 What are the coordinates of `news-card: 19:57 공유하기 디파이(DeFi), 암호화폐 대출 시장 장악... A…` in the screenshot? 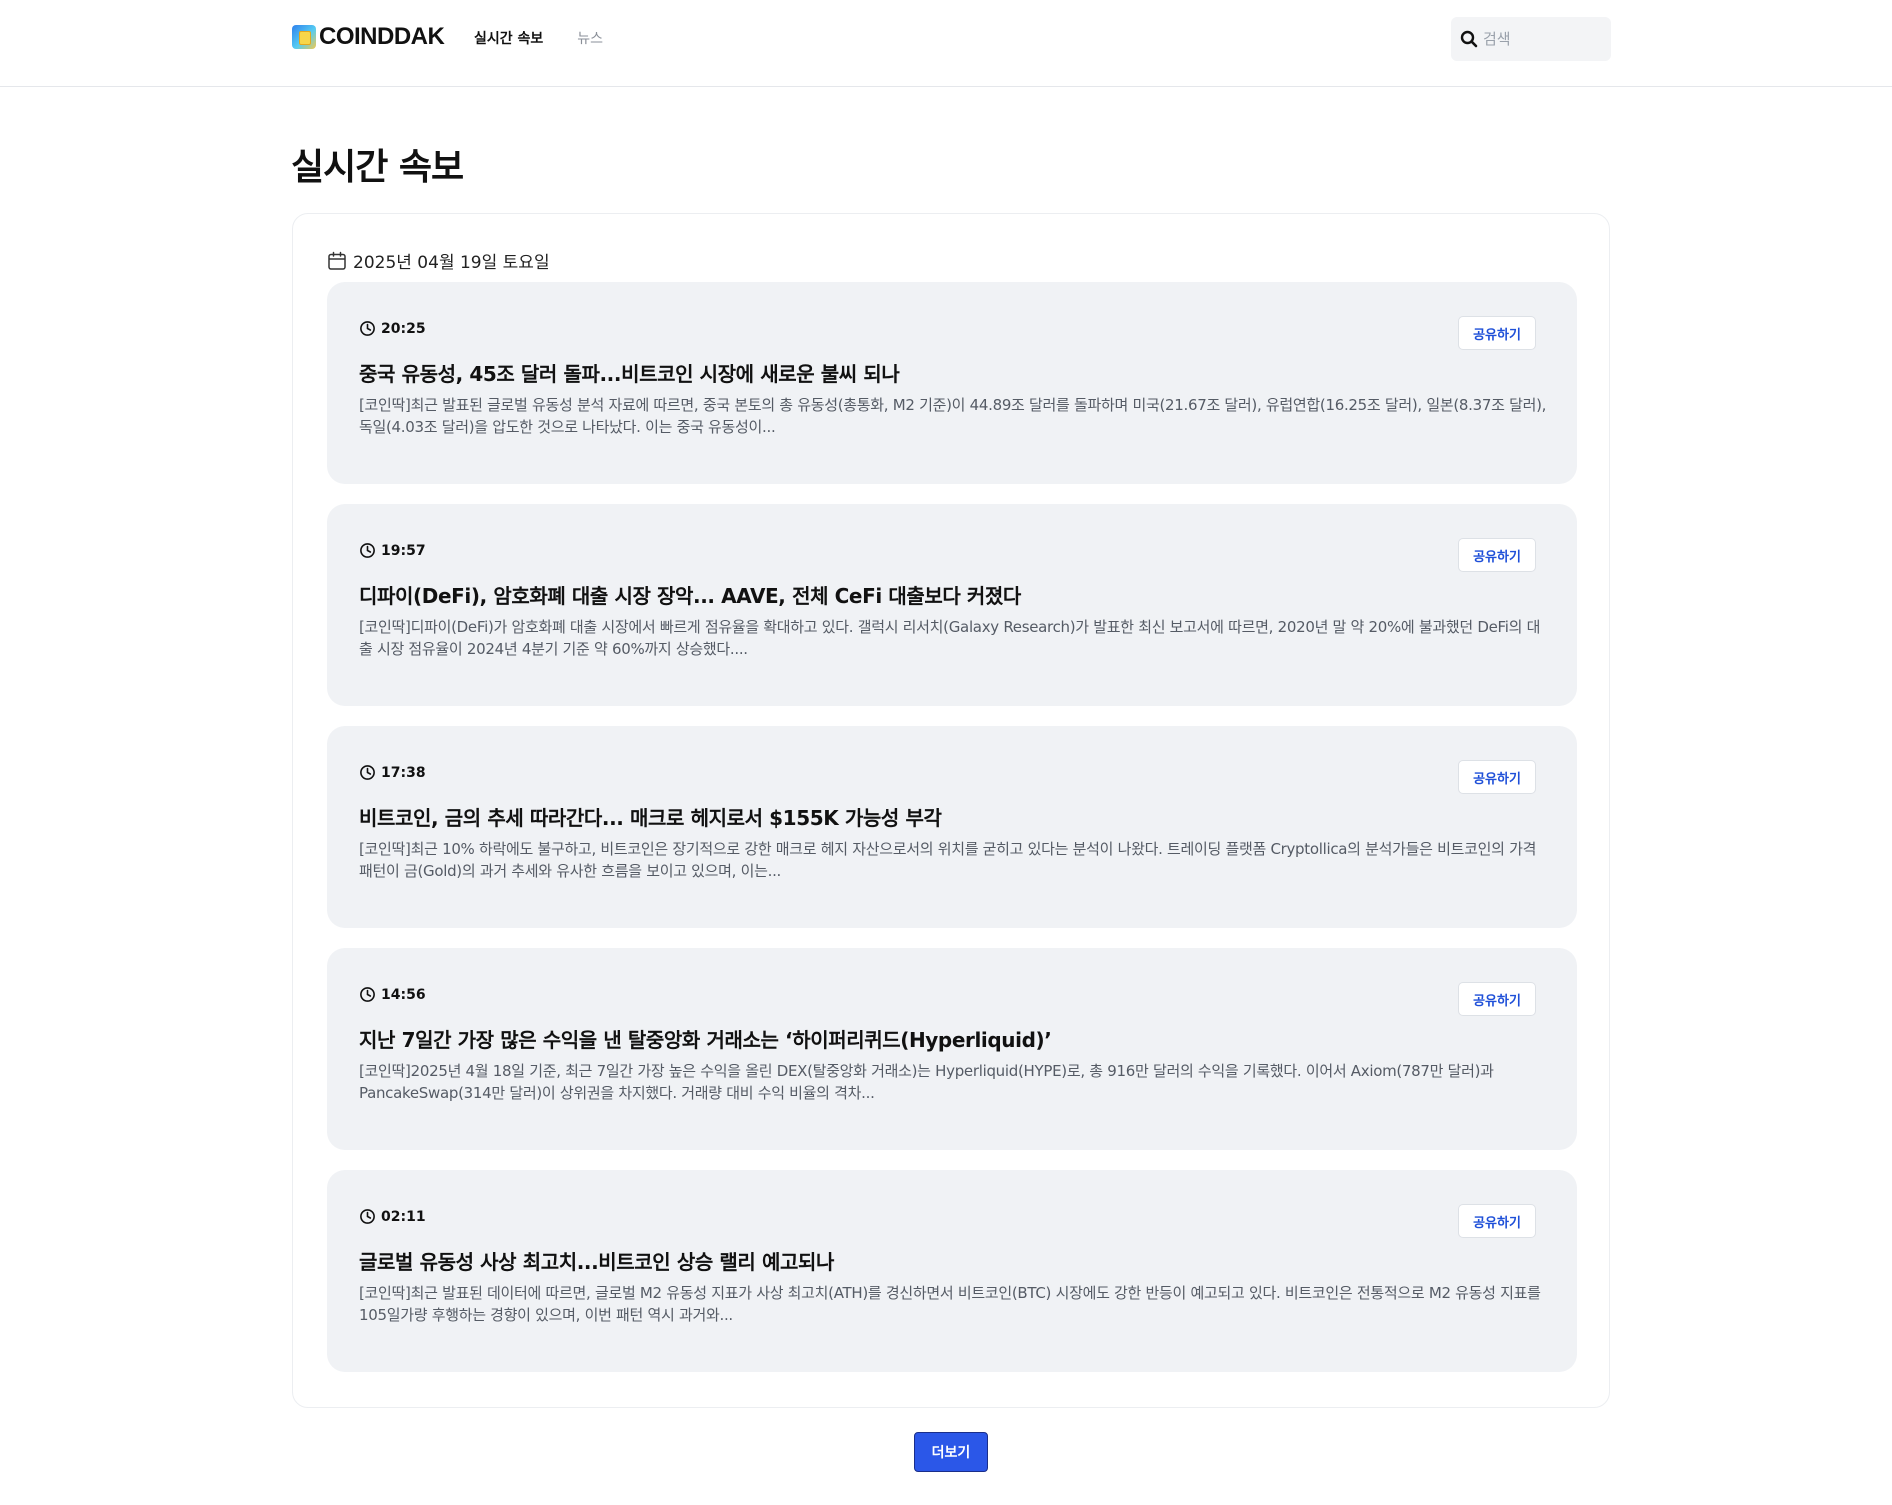 It's located at (952, 605).